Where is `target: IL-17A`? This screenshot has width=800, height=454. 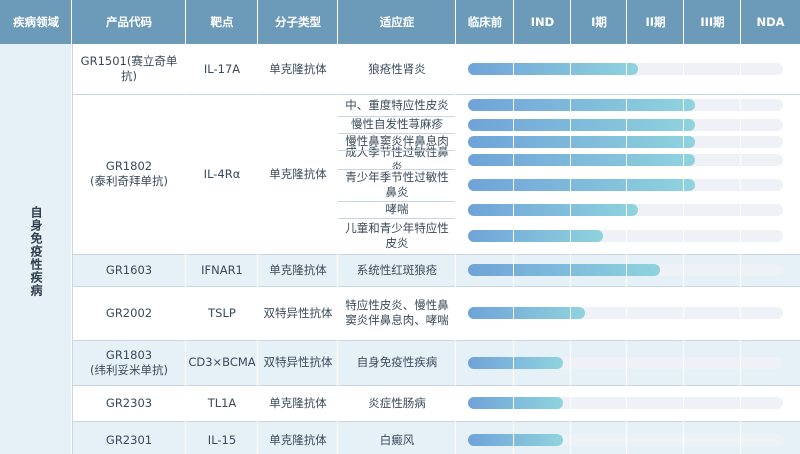
target: IL-17A is located at coordinates (222, 69).